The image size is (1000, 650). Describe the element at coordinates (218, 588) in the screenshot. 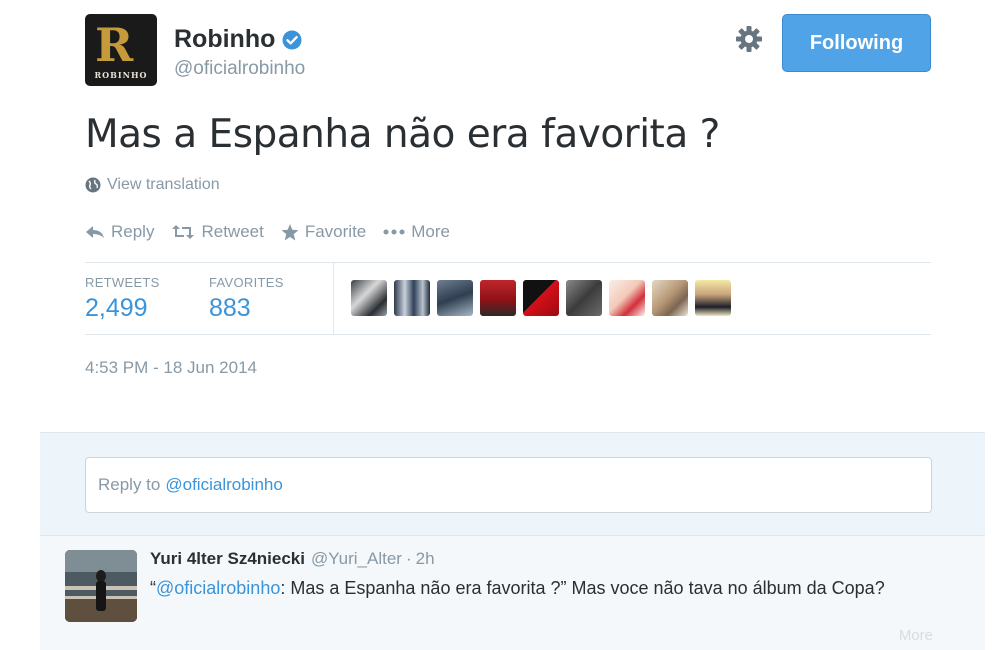

I see `reply-mention: @oficialrobinho` at that location.